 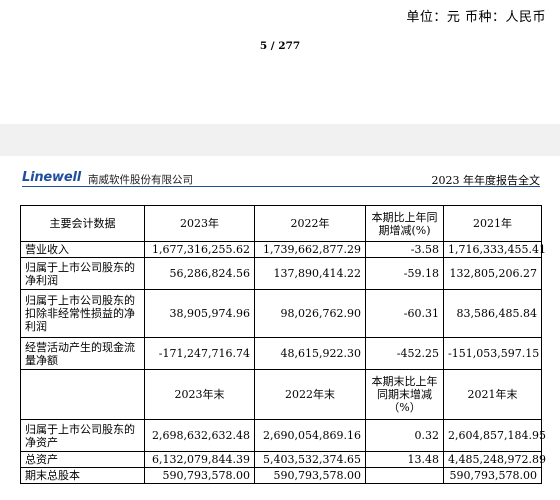 What do you see at coordinates (494, 435) in the screenshot?
I see `value-cell: 2,604,857,184.95` at bounding box center [494, 435].